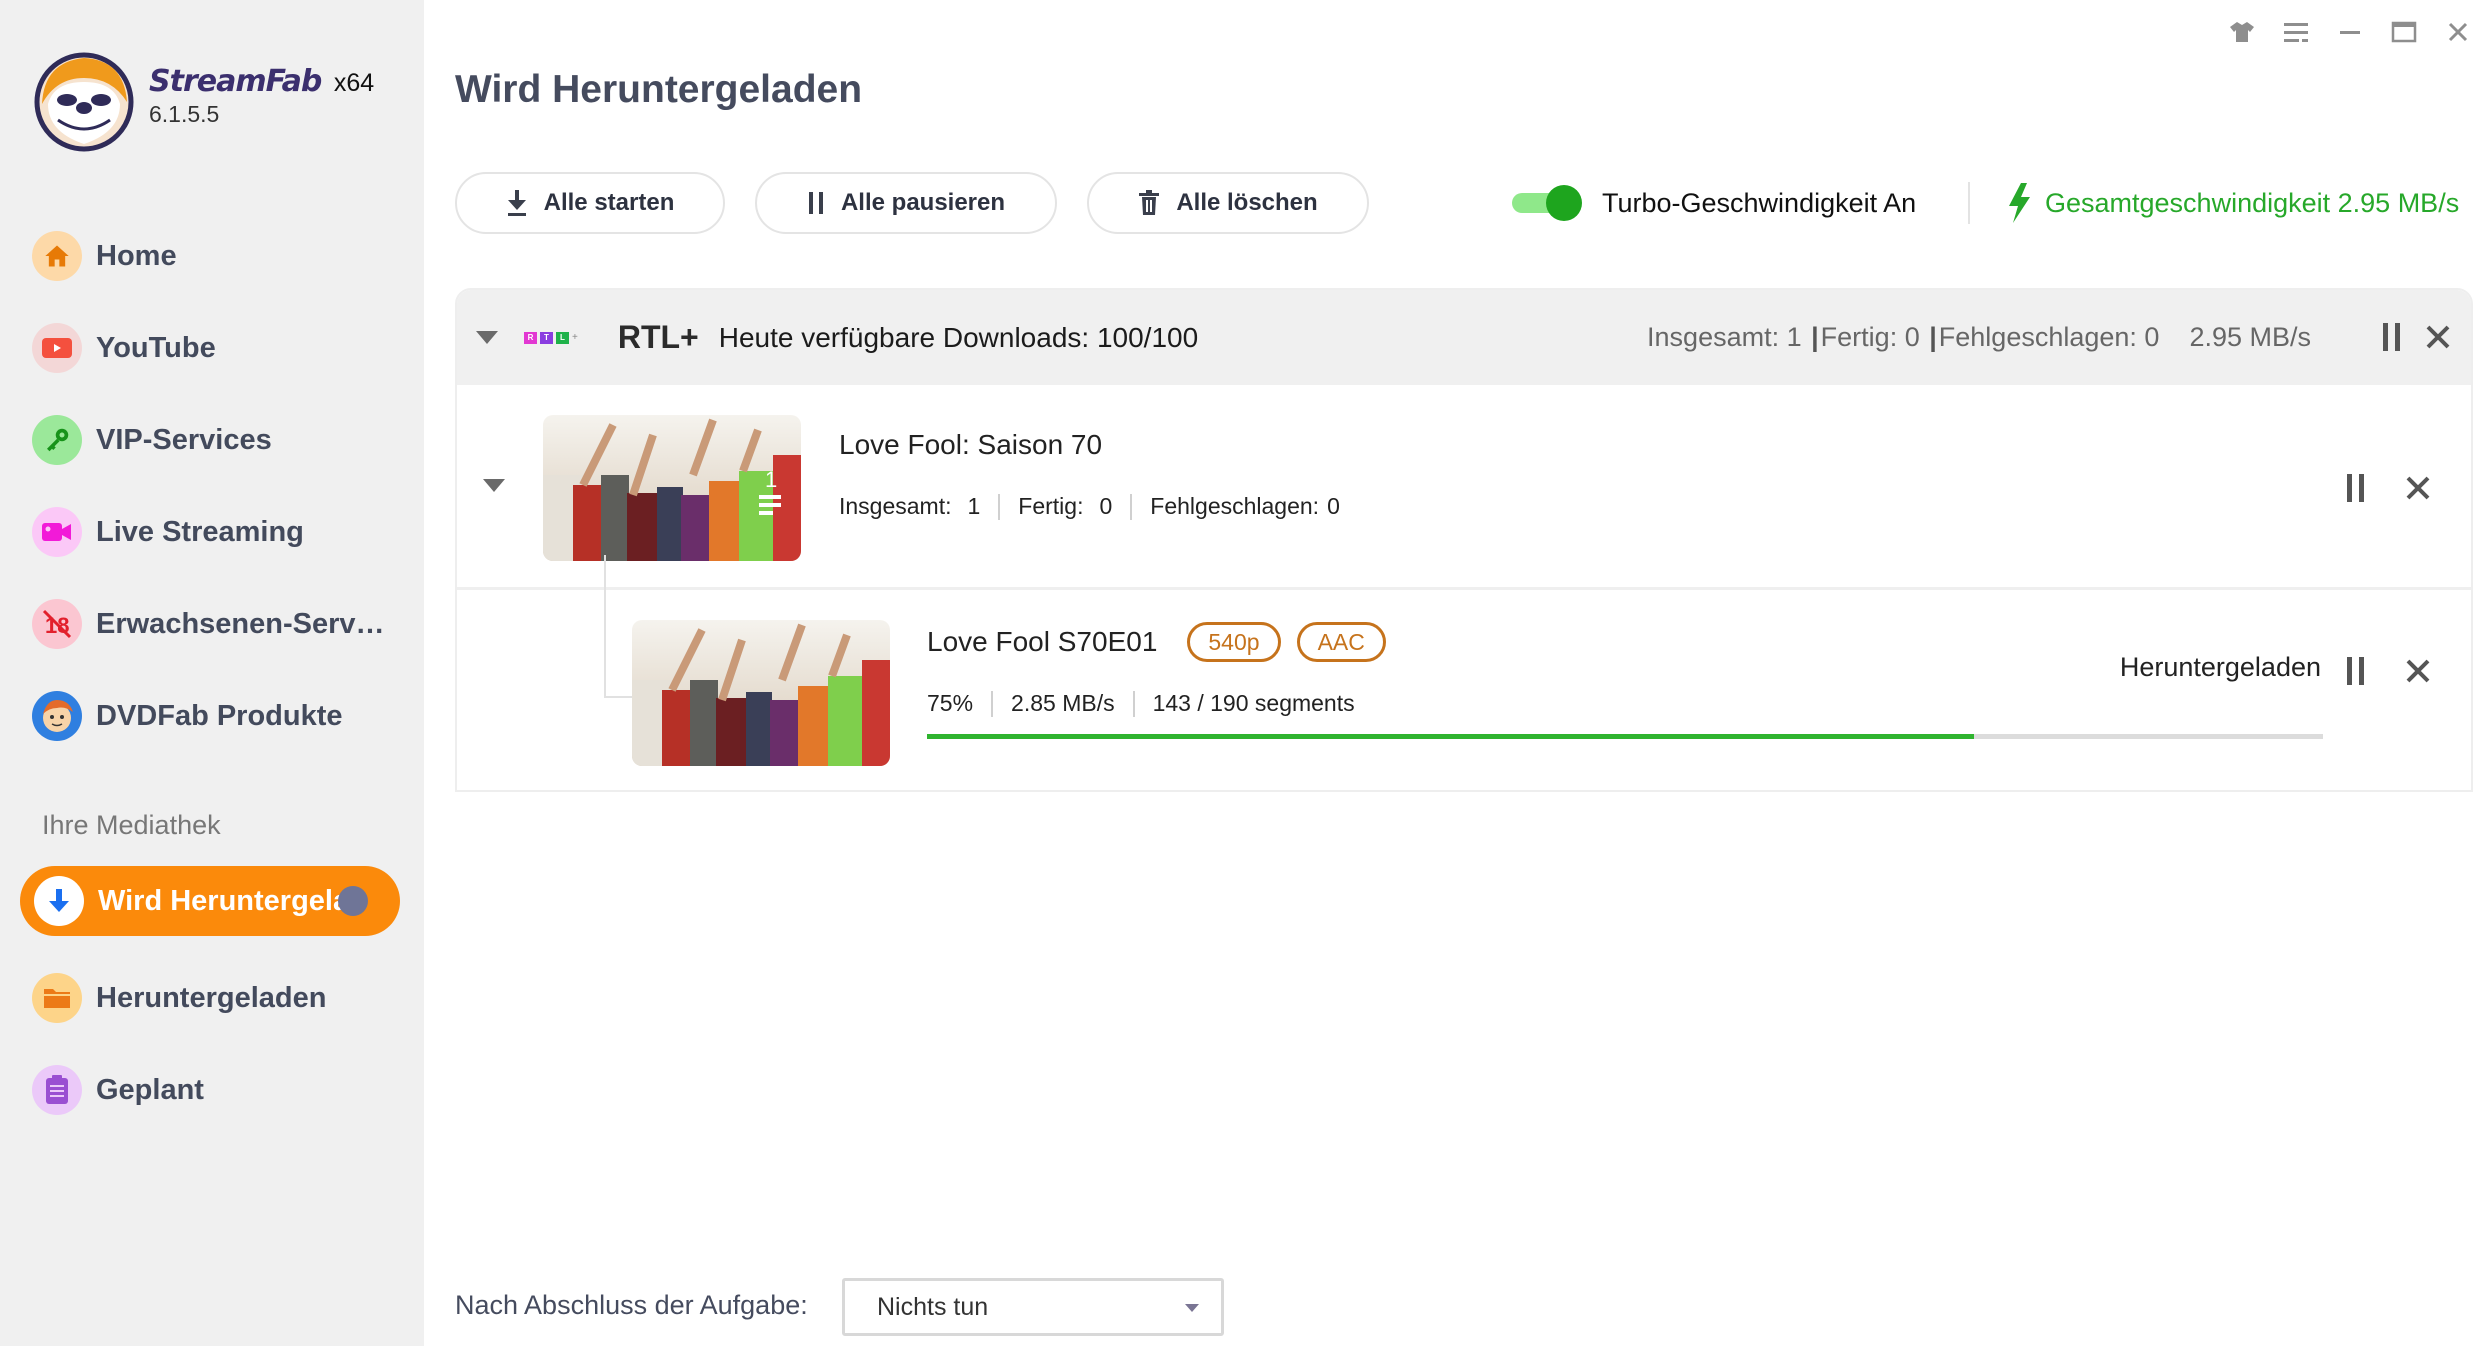  Describe the element at coordinates (672, 488) in the screenshot. I see `season-thumbnail: 1` at that location.